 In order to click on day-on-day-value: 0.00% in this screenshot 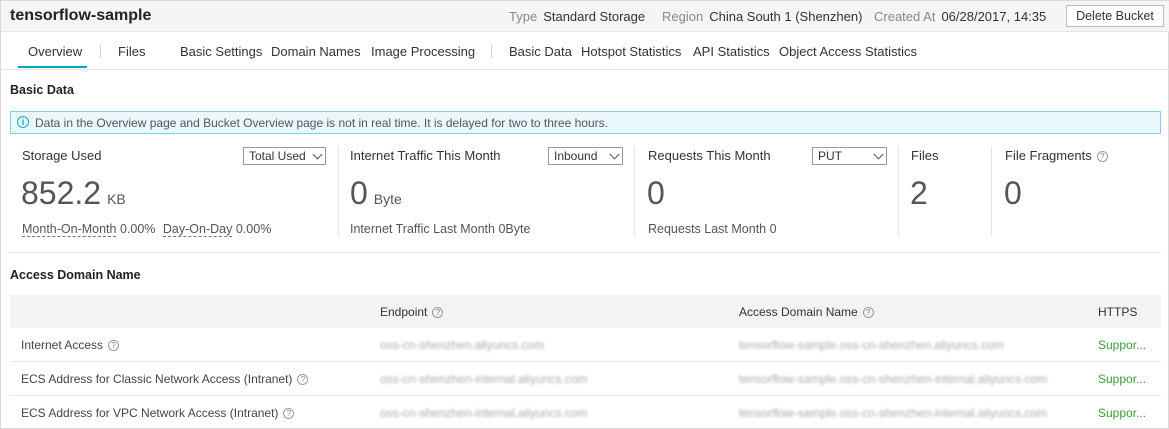, I will do `click(253, 229)`.